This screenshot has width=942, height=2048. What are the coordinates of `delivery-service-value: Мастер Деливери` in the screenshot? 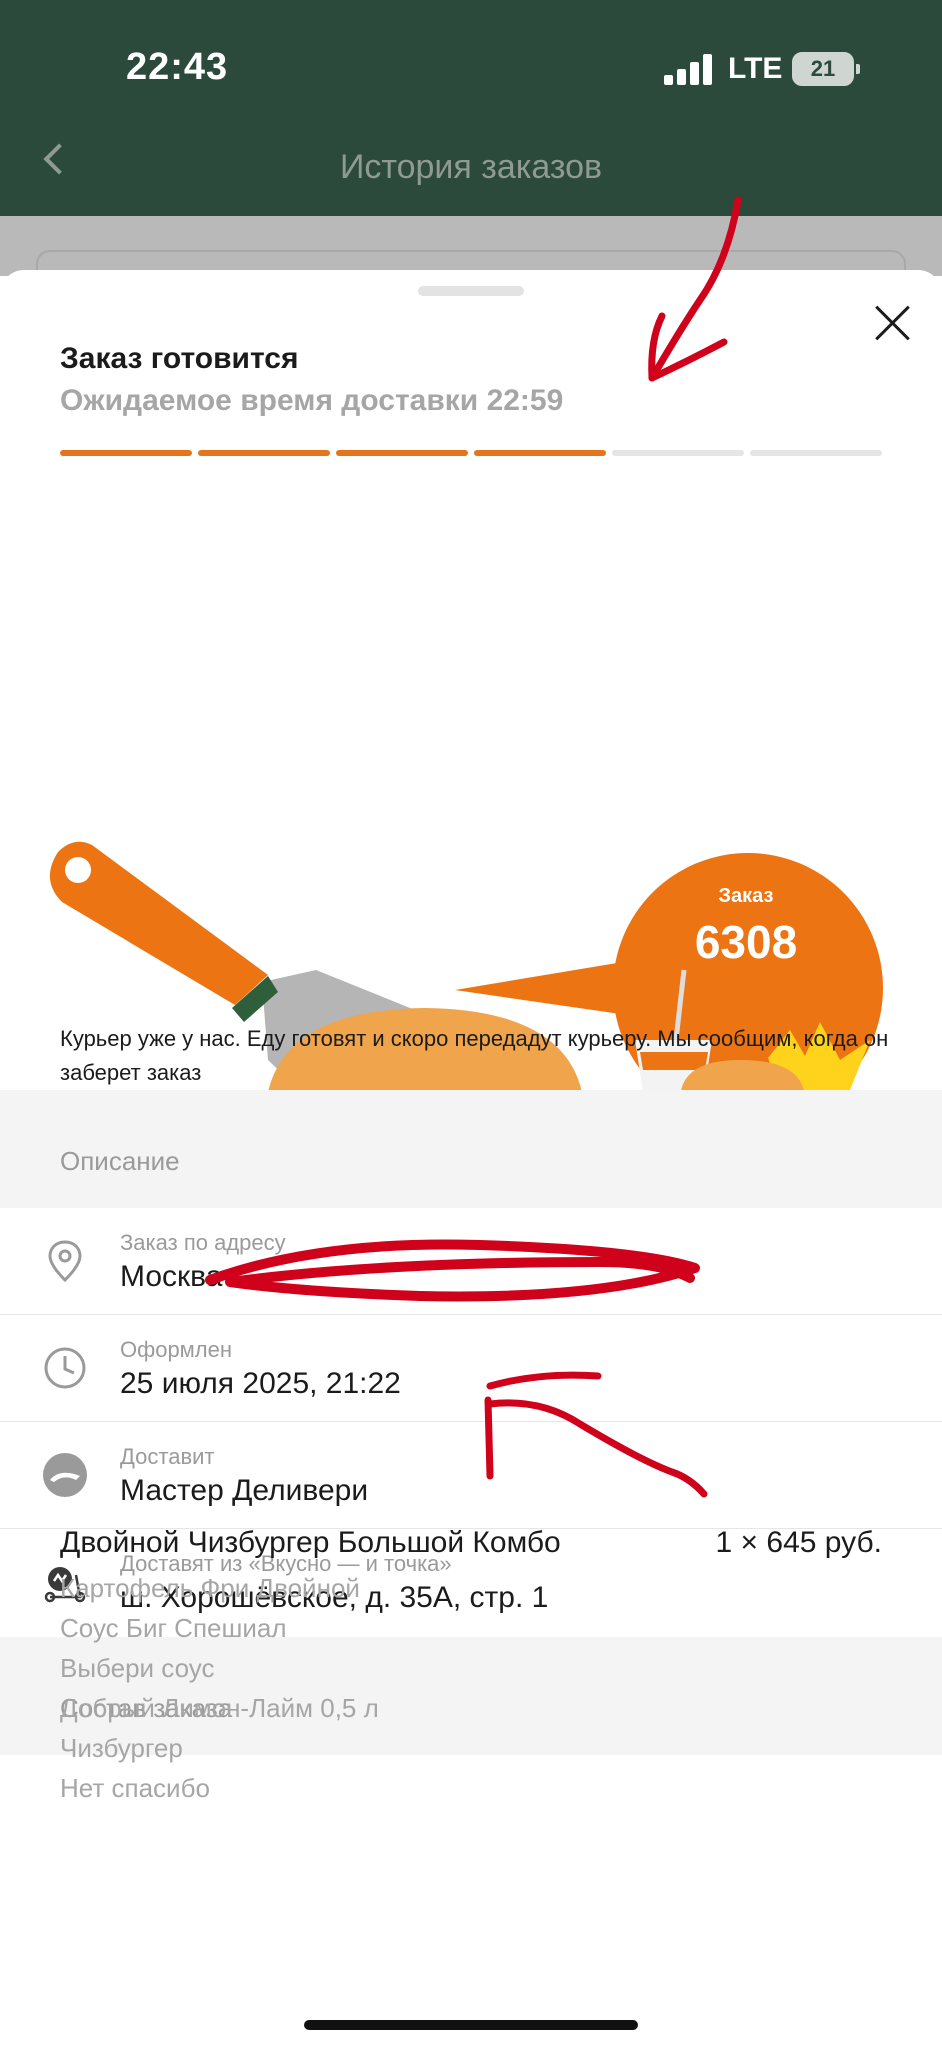 It's located at (244, 1490).